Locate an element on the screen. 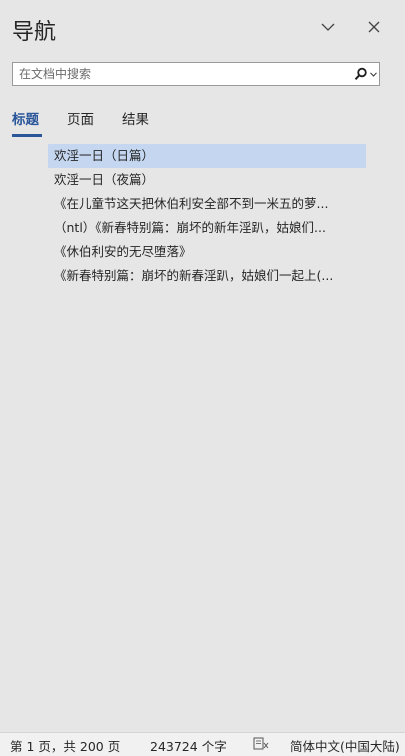 This screenshot has width=405, height=756. word-count-status: 243724 个字 is located at coordinates (188, 745).